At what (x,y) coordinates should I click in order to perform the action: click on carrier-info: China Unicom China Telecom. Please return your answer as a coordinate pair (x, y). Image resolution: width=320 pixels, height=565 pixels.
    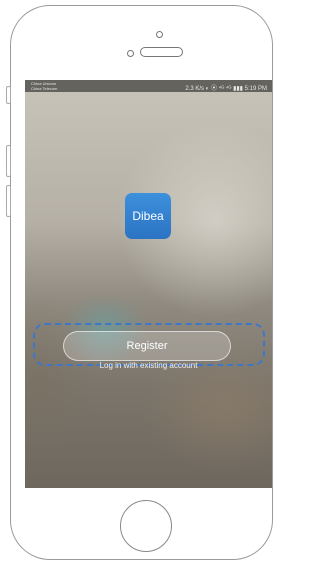
    Looking at the image, I should click on (44, 86).